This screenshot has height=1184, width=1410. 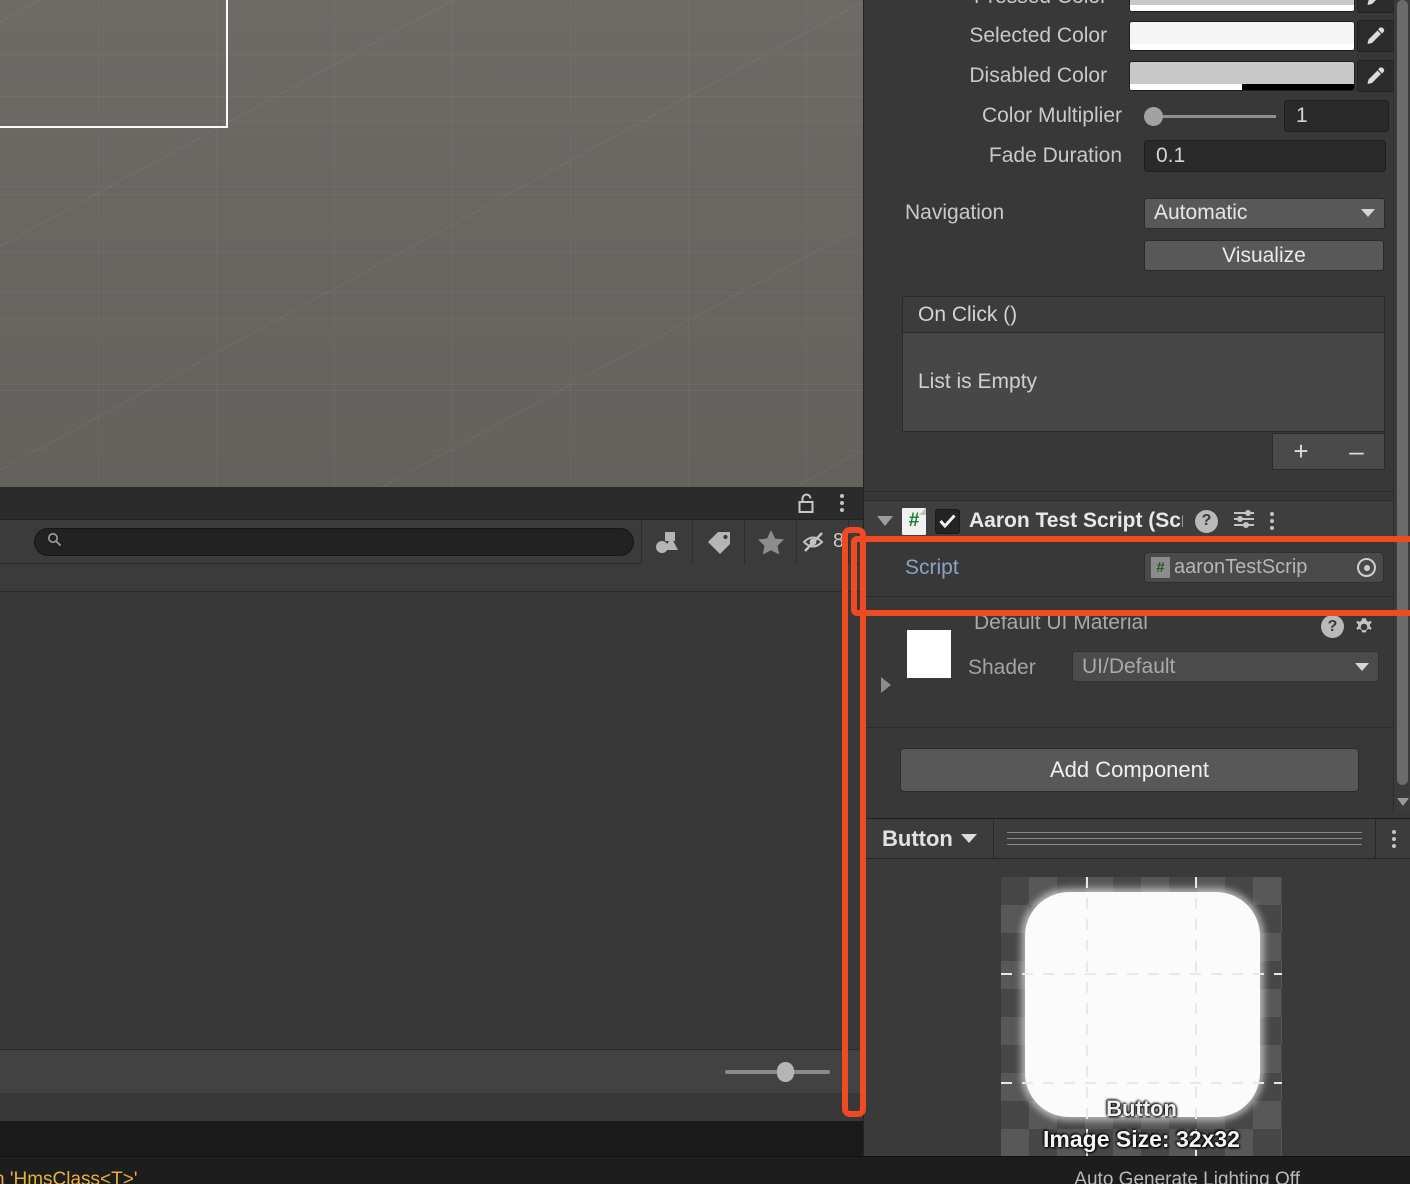 I want to click on selected-color-eyedropper-icon, so click(x=1375, y=36).